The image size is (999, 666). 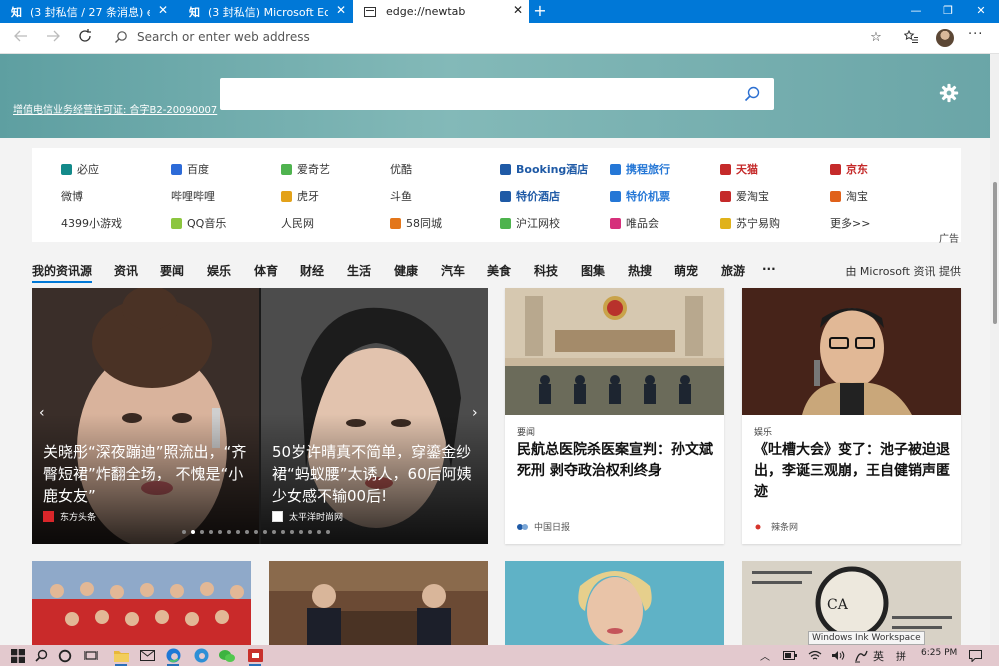 I want to click on edge-beta-icon, so click(x=201, y=655).